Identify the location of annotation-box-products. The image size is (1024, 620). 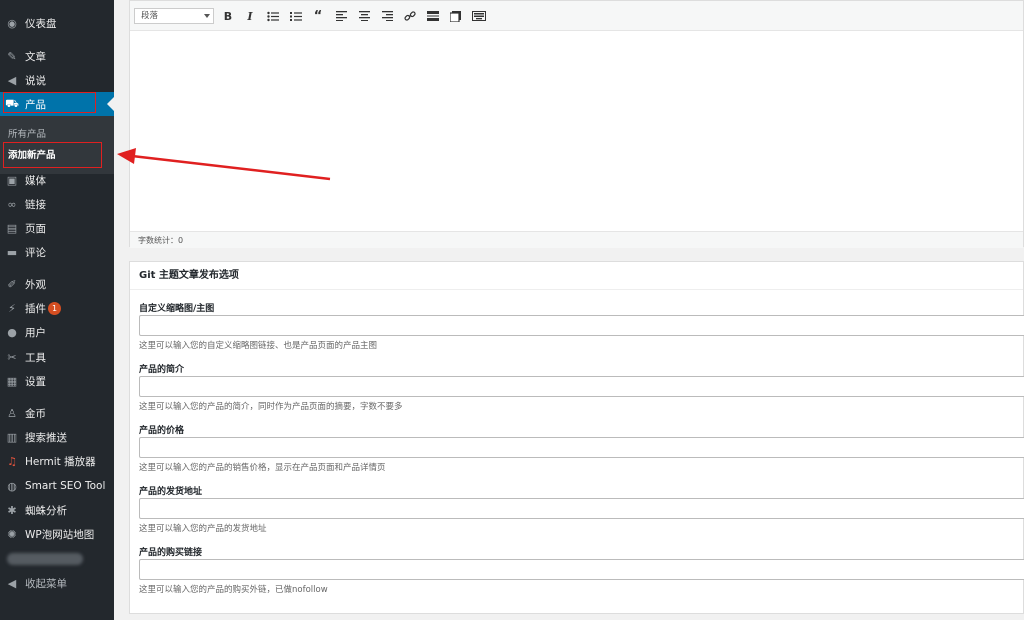
(49, 102).